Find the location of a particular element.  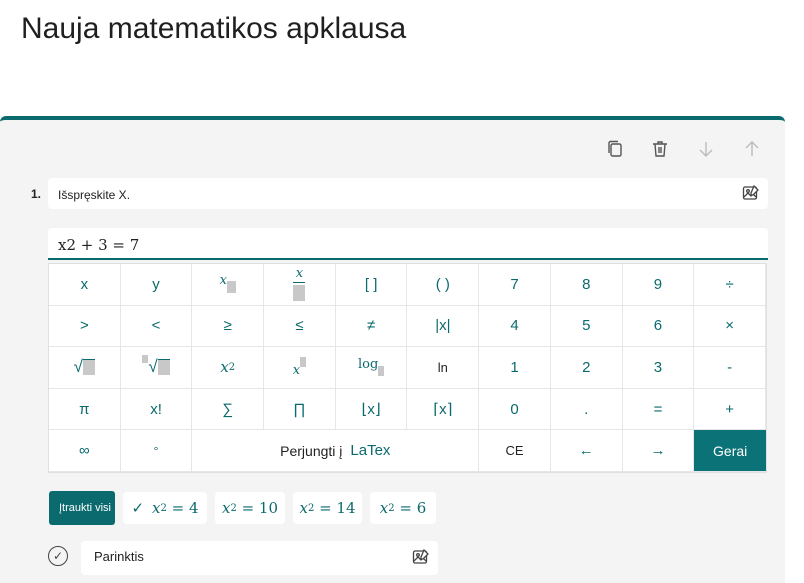

arrow-up-icon is located at coordinates (752, 149).